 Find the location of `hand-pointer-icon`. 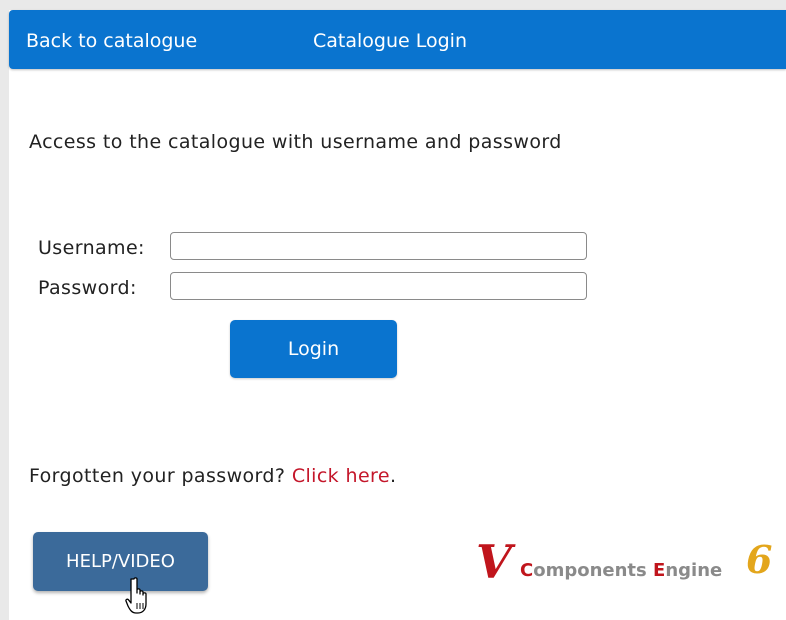

hand-pointer-icon is located at coordinates (136, 595).